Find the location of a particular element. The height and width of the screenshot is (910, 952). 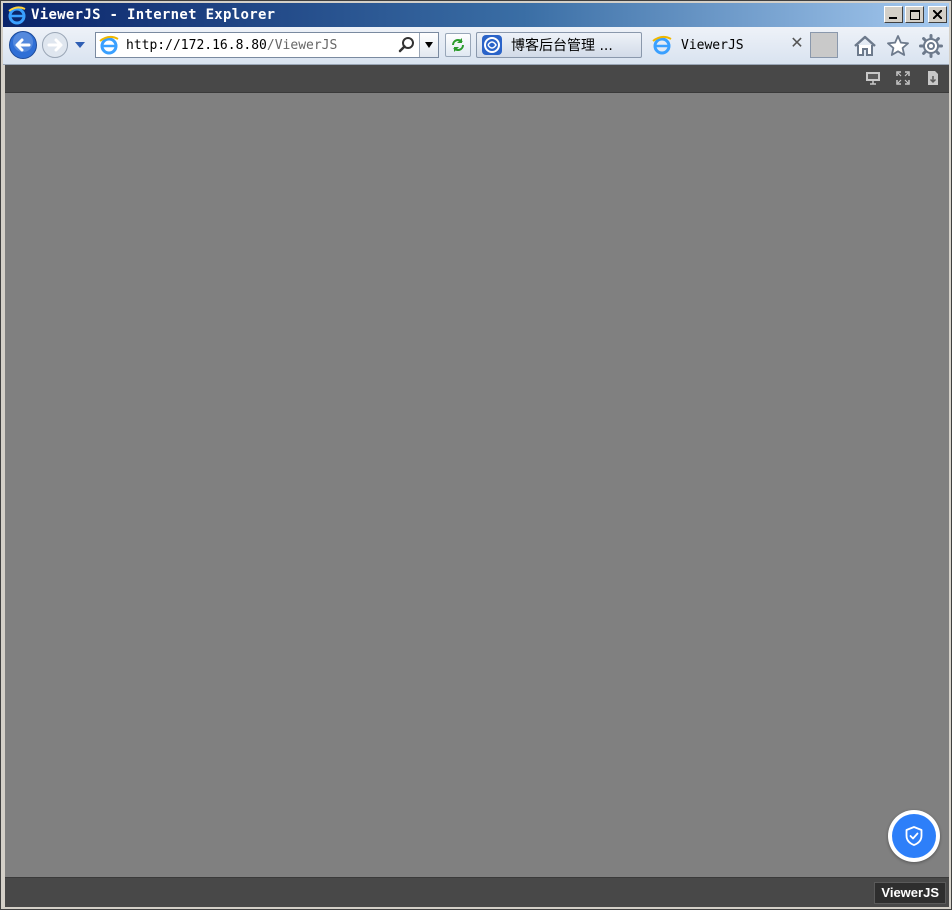

download-button is located at coordinates (933, 78).